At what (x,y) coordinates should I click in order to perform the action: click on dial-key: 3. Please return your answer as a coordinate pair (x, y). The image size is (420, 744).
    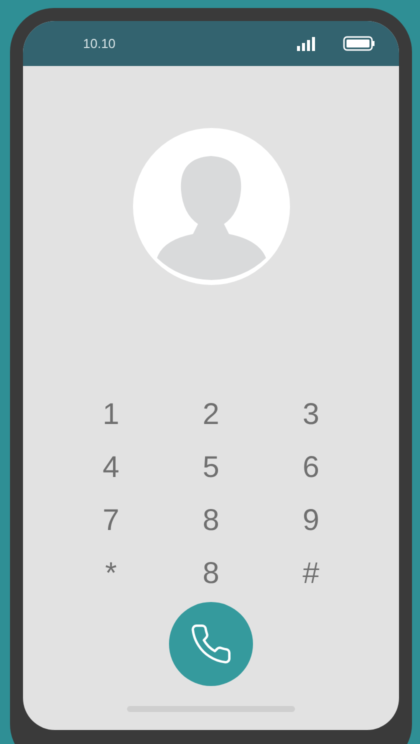
    Looking at the image, I should click on (311, 414).